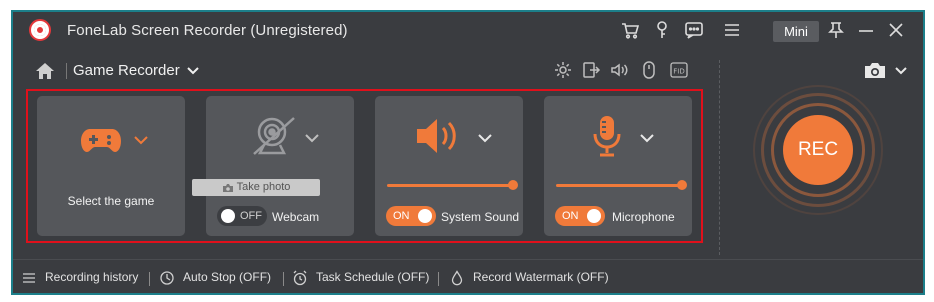  I want to click on record-watermark-button: Record Watermark (OFF), so click(529, 276).